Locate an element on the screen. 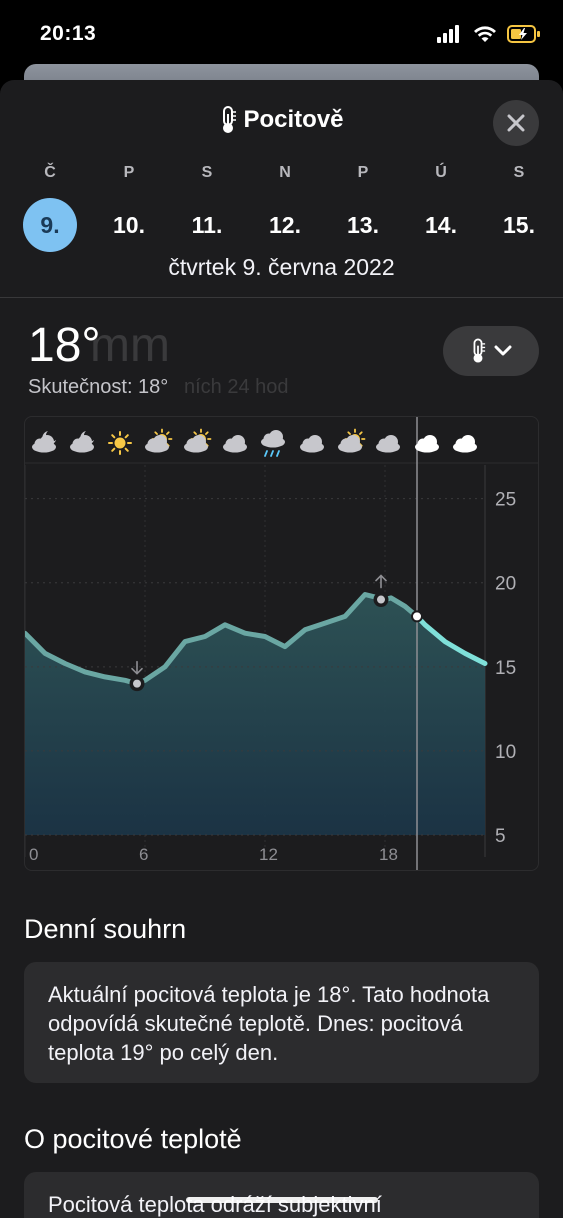 This screenshot has height=1218, width=563. sun-icon is located at coordinates (120, 443).